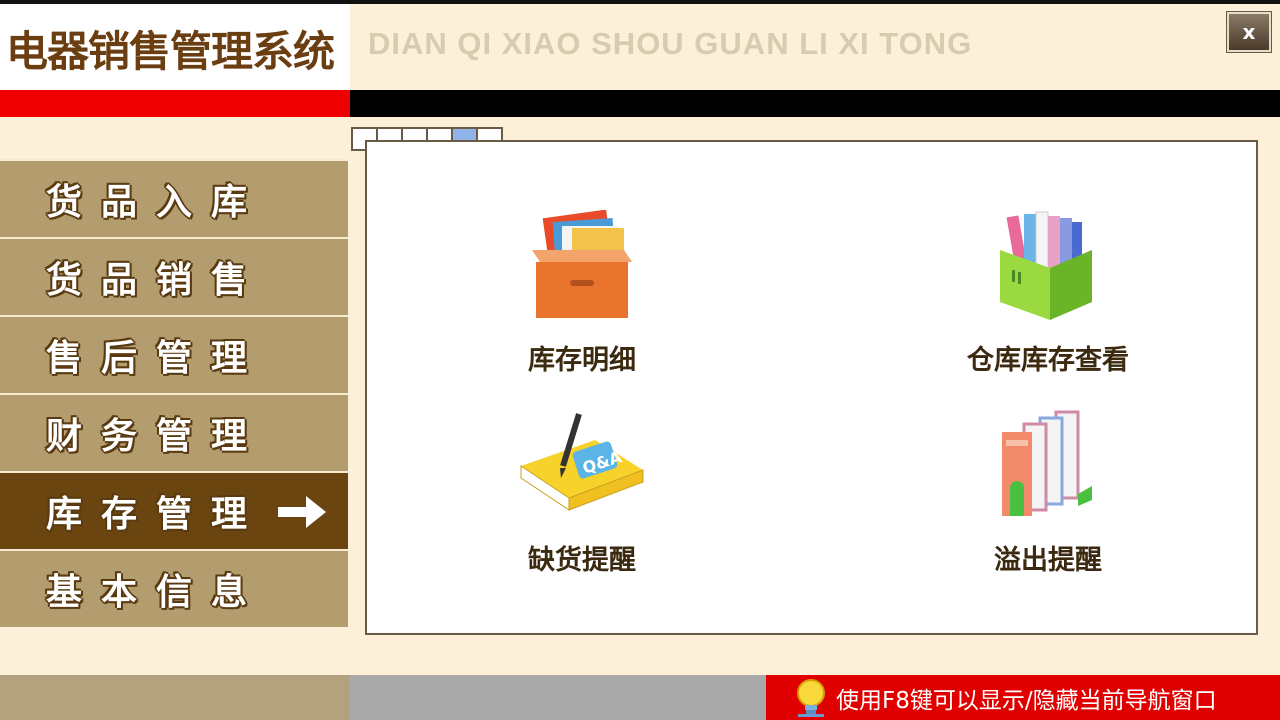 Image resolution: width=1280 pixels, height=720 pixels. Describe the element at coordinates (1048, 560) in the screenshot. I see `tile-label: 溢出提醒` at that location.